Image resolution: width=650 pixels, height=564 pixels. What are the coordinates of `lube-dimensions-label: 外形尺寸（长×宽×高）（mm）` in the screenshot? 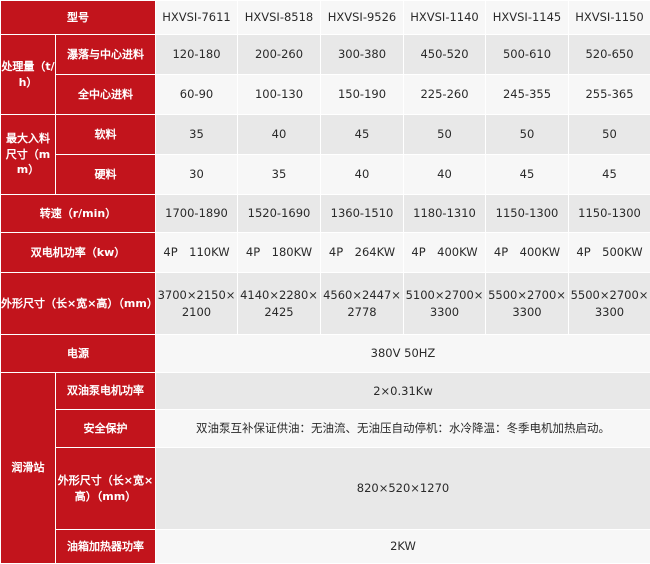 It's located at (106, 489).